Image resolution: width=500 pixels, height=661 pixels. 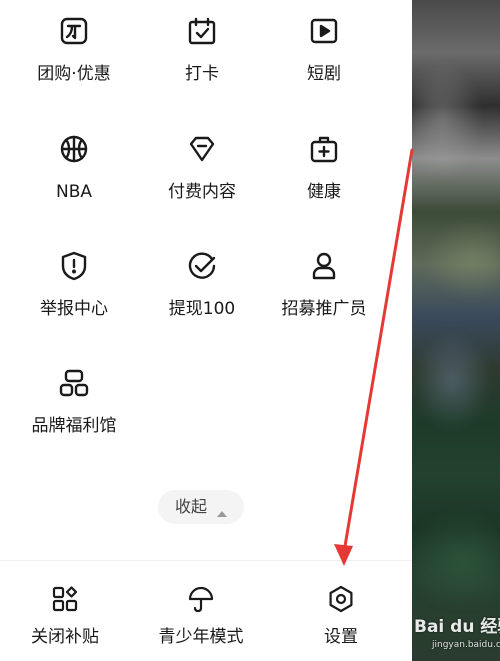 I want to click on check-in-label: 打卡, so click(x=202, y=74).